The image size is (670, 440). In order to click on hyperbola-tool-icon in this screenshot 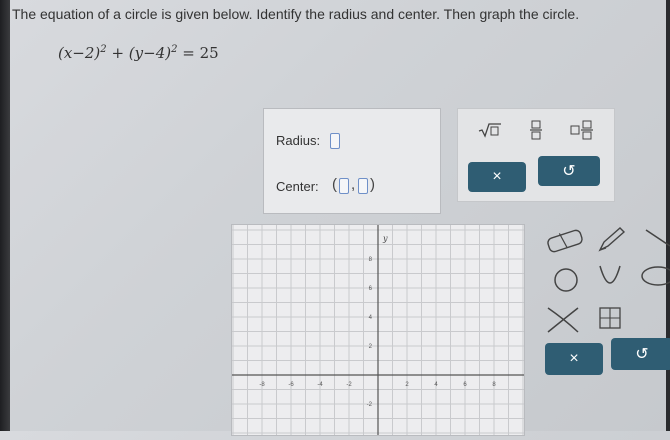, I will do `click(563, 320)`.